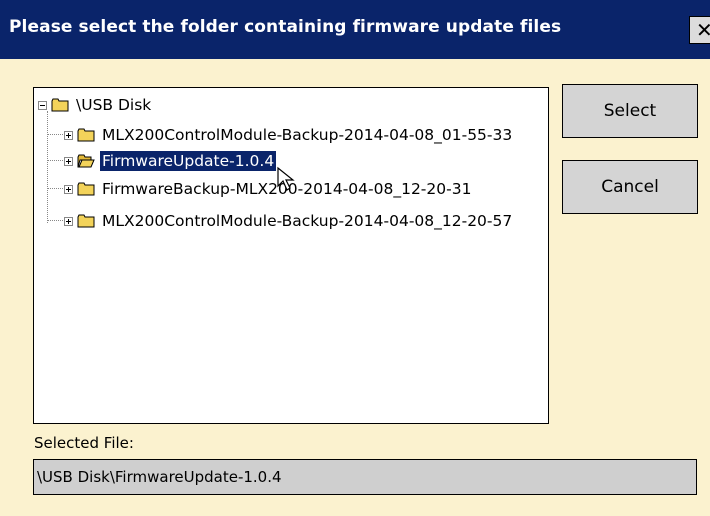  I want to click on selected-file-label: Selected File:, so click(84, 443).